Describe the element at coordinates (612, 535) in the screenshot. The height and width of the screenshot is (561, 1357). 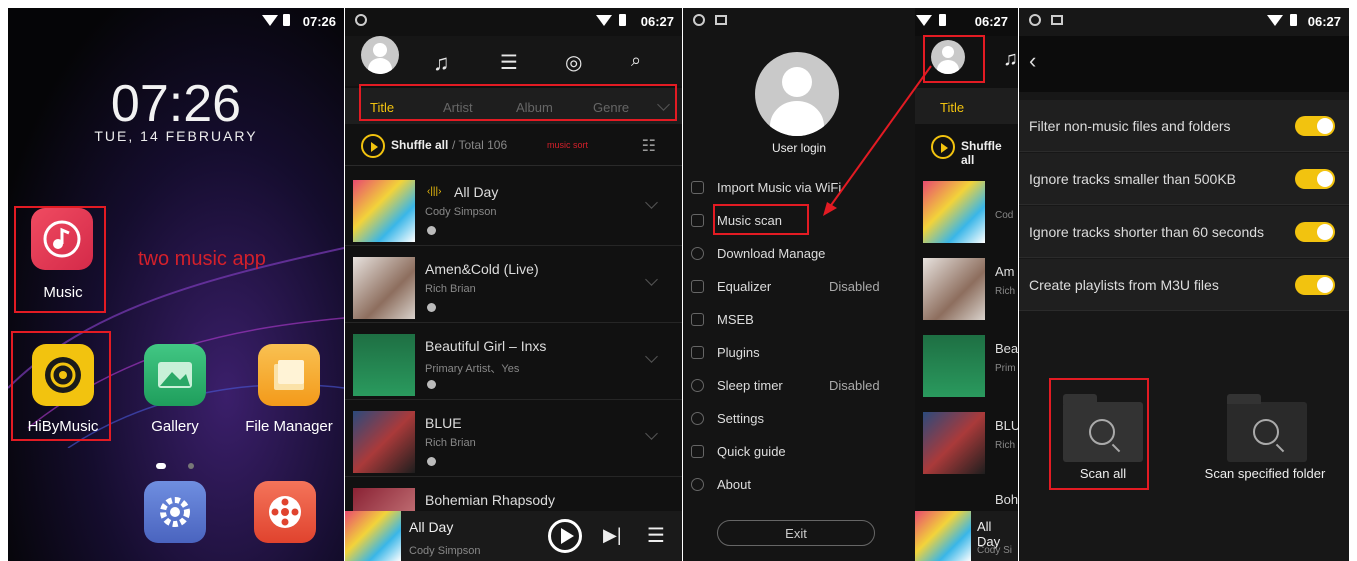
I see `next-track-icon: ▶|` at that location.